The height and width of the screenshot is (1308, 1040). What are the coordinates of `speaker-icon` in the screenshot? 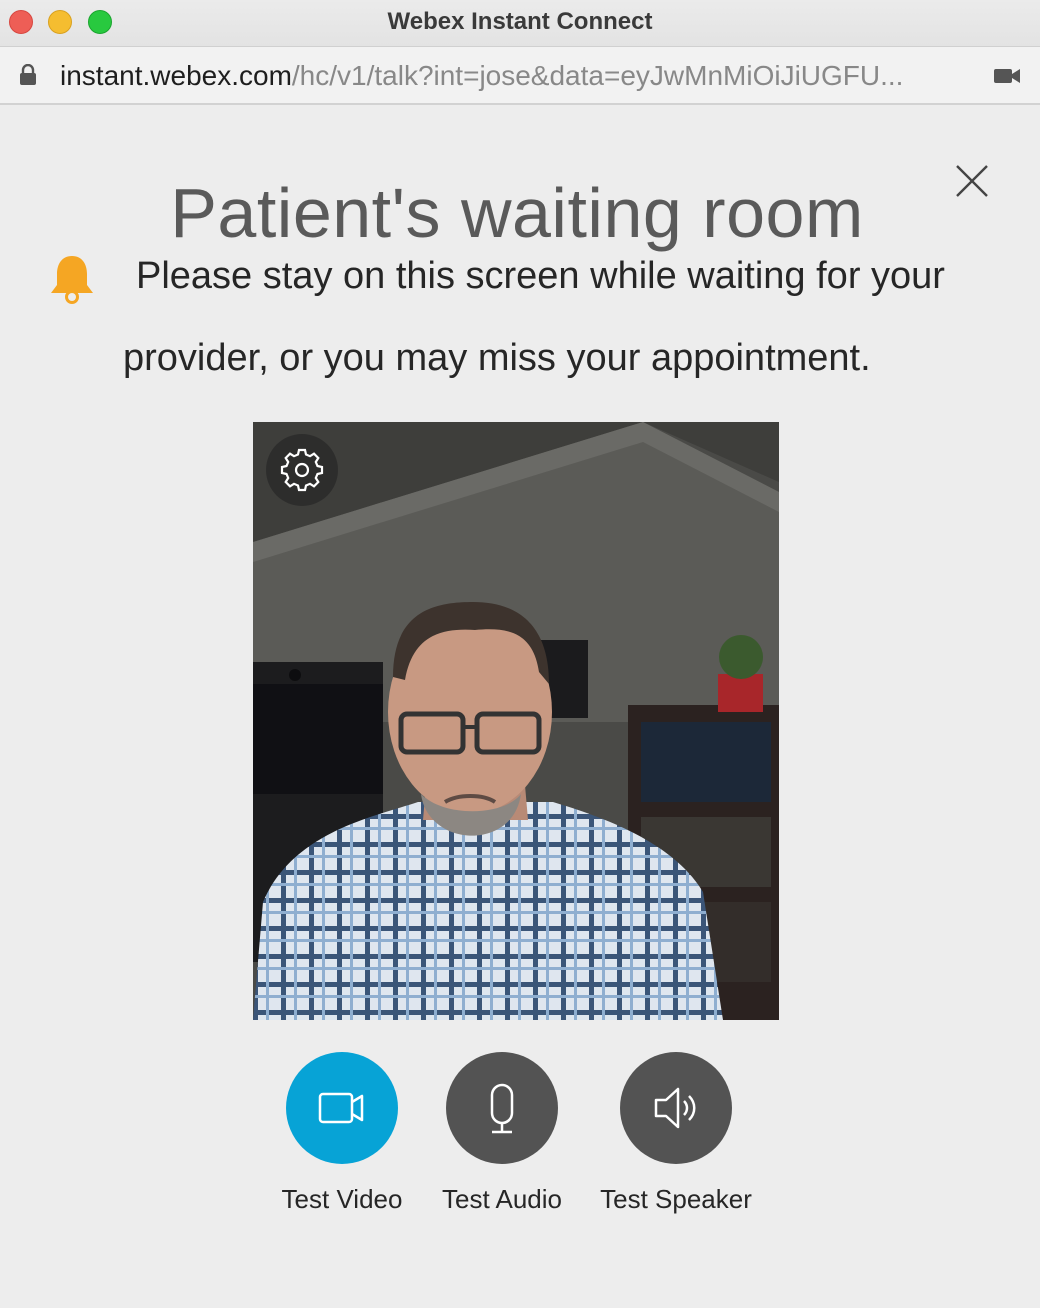 It's located at (675, 1108).